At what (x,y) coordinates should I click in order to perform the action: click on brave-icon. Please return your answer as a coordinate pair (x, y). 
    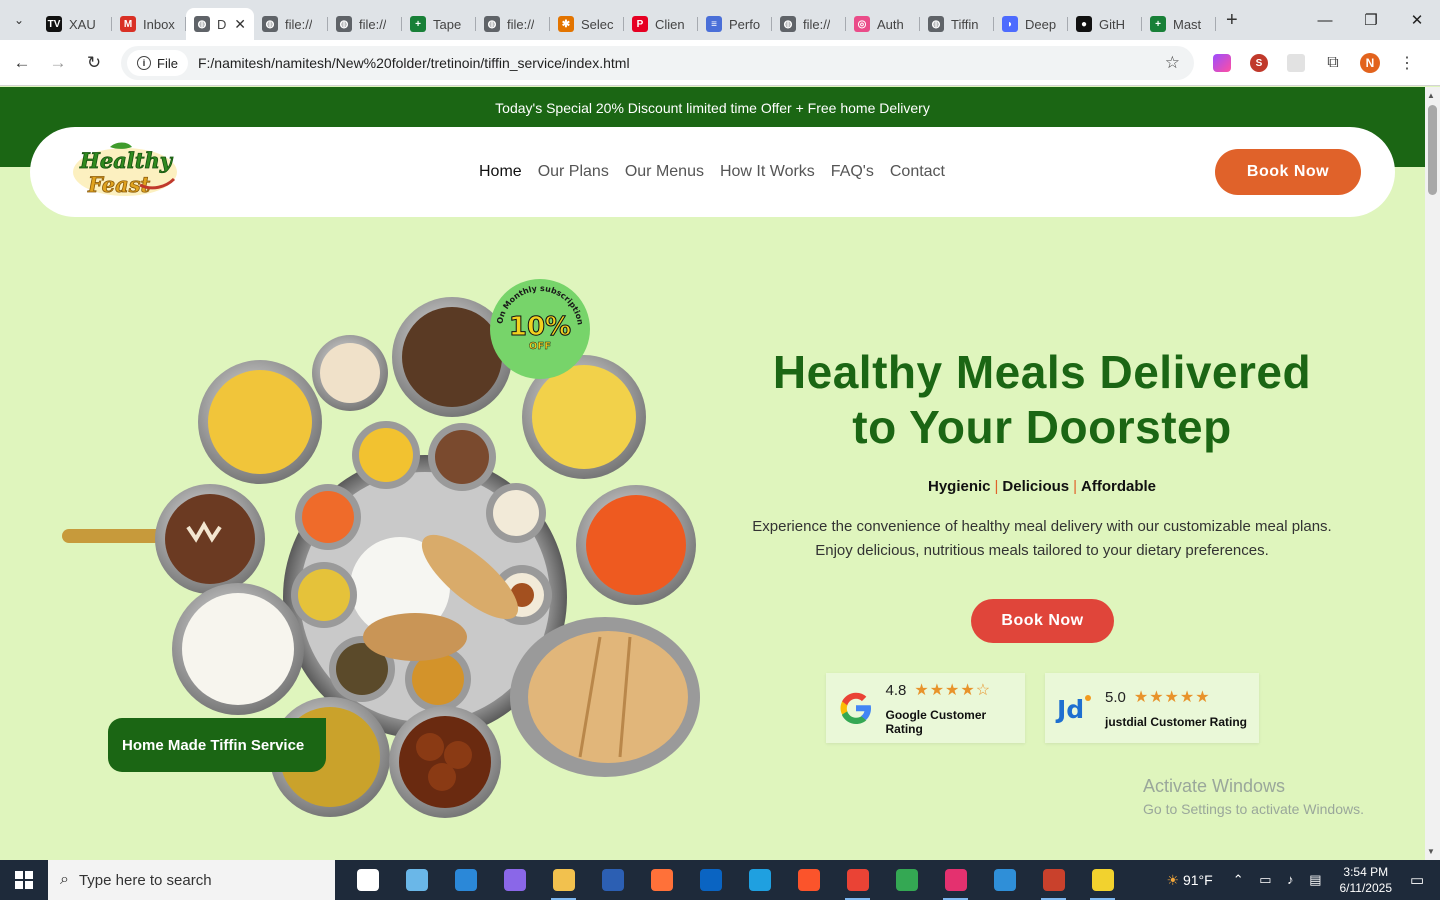
    Looking at the image, I should click on (808, 880).